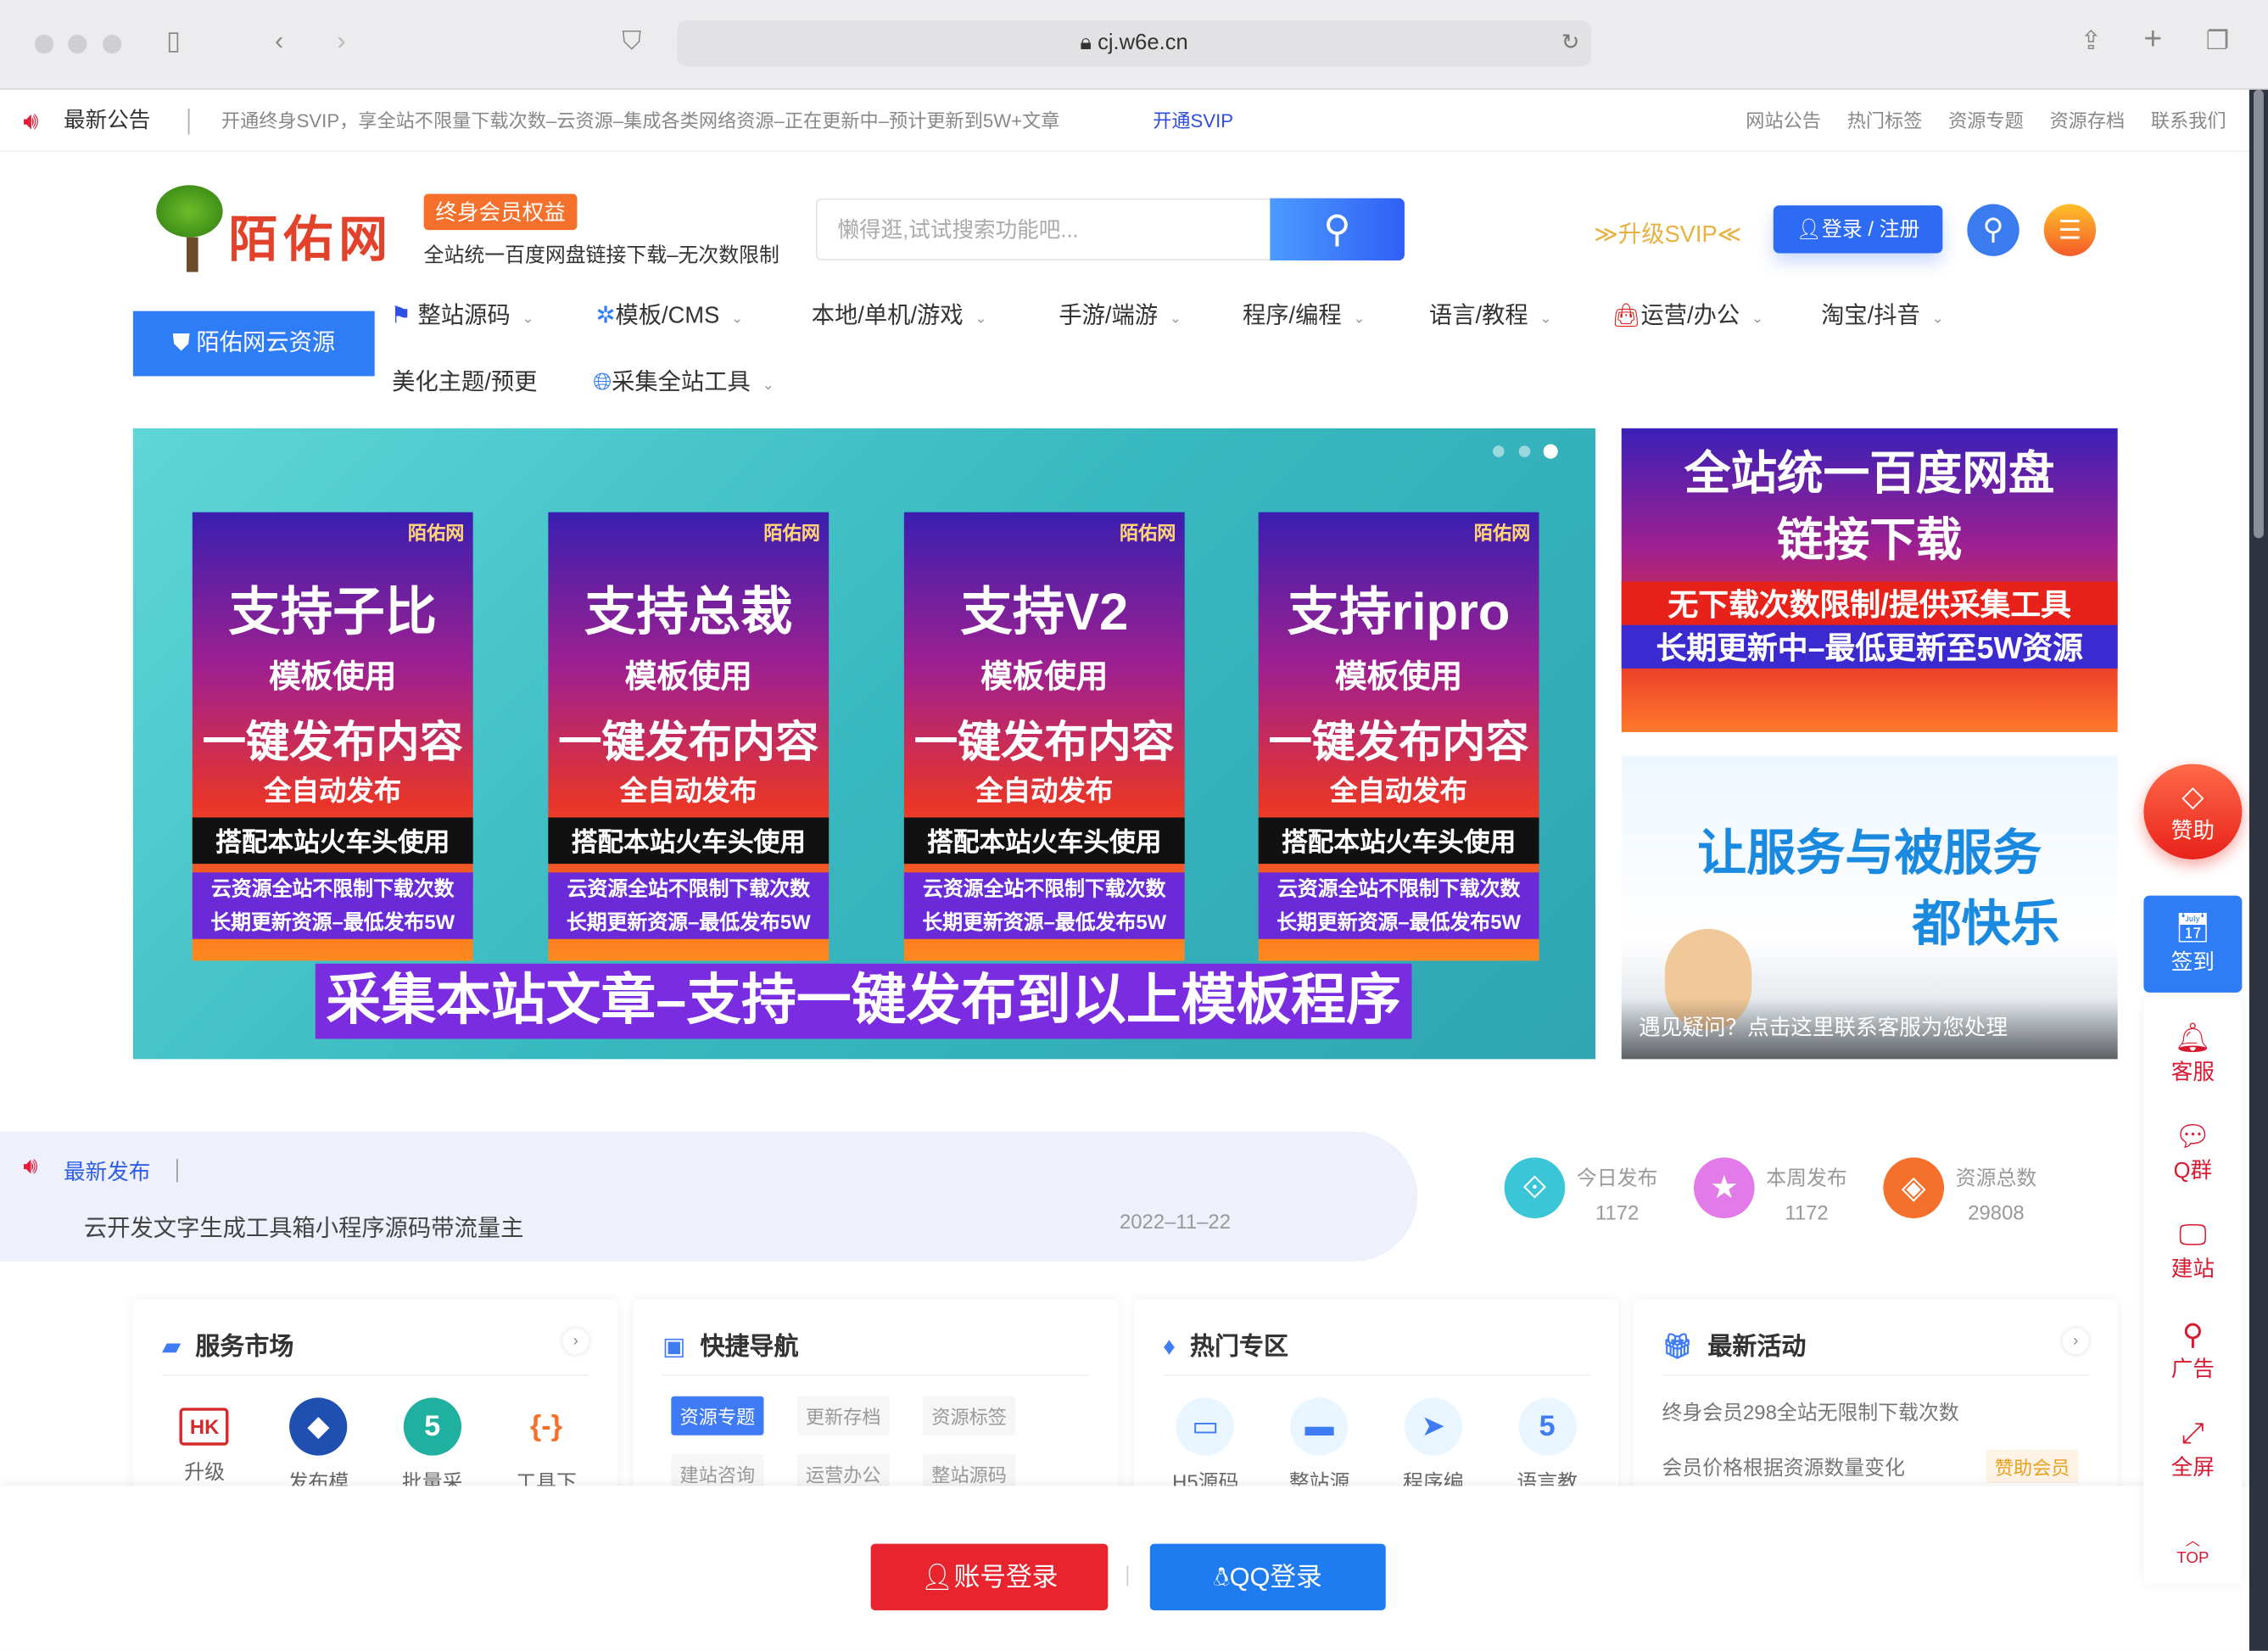 This screenshot has height=1651, width=2268. Describe the element at coordinates (1882, 313) in the screenshot. I see `nav-item-taobao-douyin: 淘宝/抖音 ⌄` at that location.